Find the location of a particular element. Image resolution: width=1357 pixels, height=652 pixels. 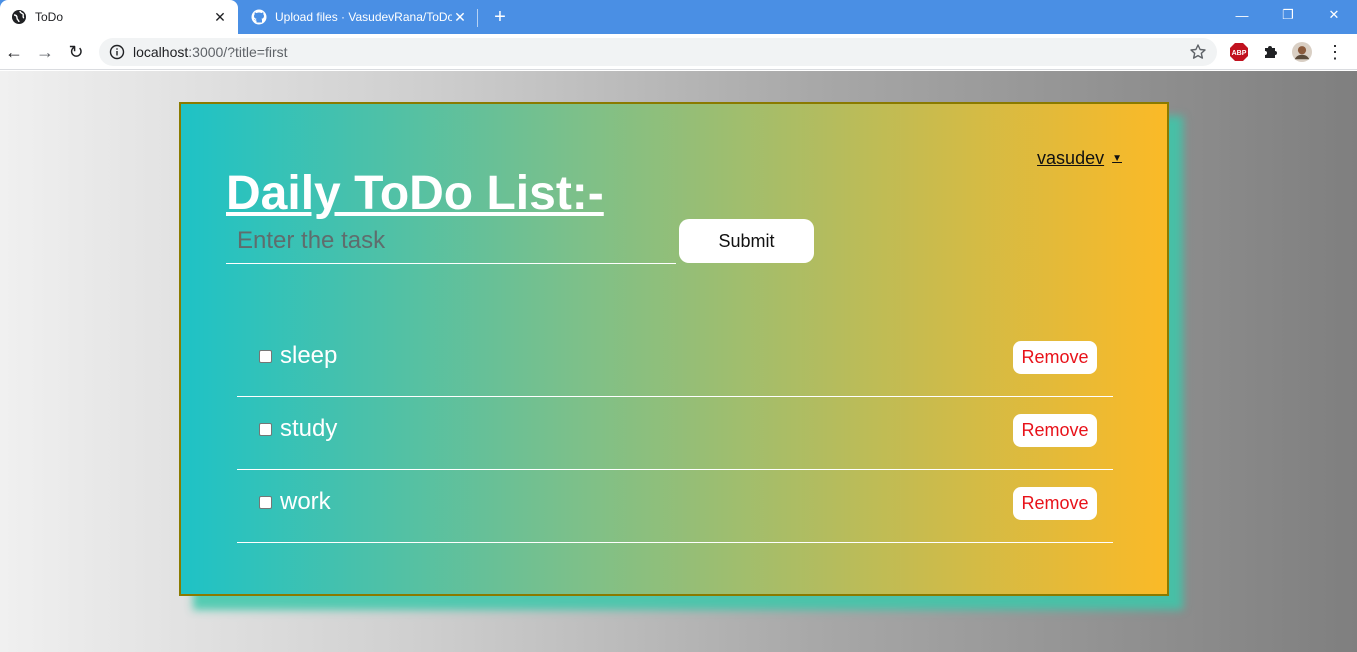

browser-toolbar: ← → ↻ localhost:3000/?title=first ABP ⋮ is located at coordinates (678, 52).